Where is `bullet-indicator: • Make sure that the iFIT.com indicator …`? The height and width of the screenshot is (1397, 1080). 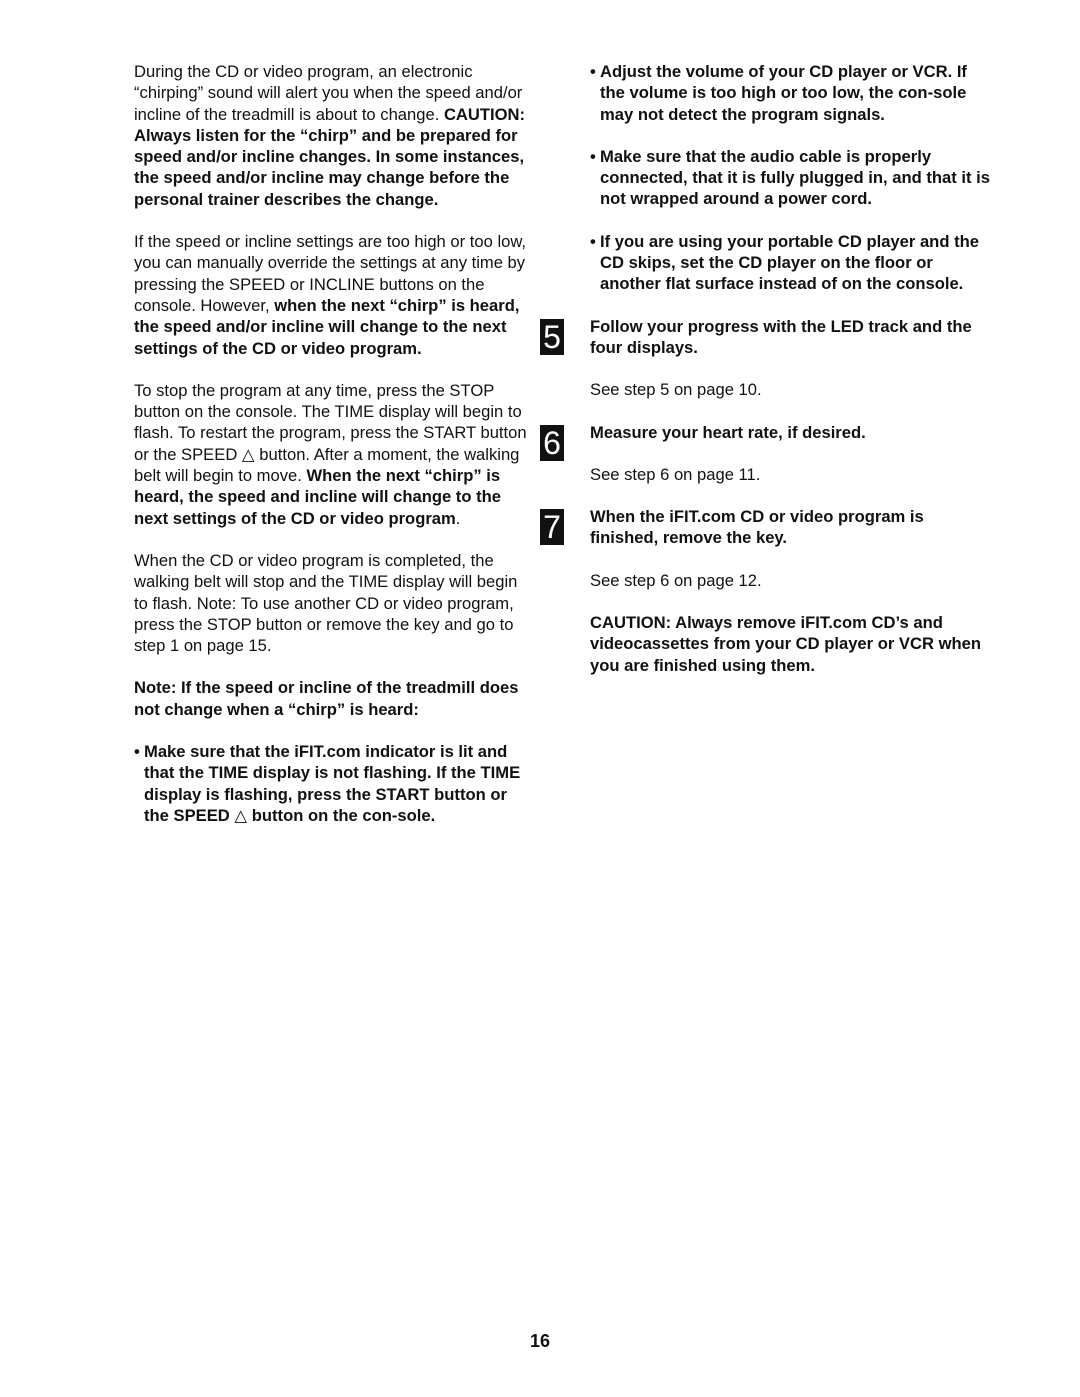
bullet-indicator: • Make sure that the iFIT.com indicator … is located at coordinates (331, 783).